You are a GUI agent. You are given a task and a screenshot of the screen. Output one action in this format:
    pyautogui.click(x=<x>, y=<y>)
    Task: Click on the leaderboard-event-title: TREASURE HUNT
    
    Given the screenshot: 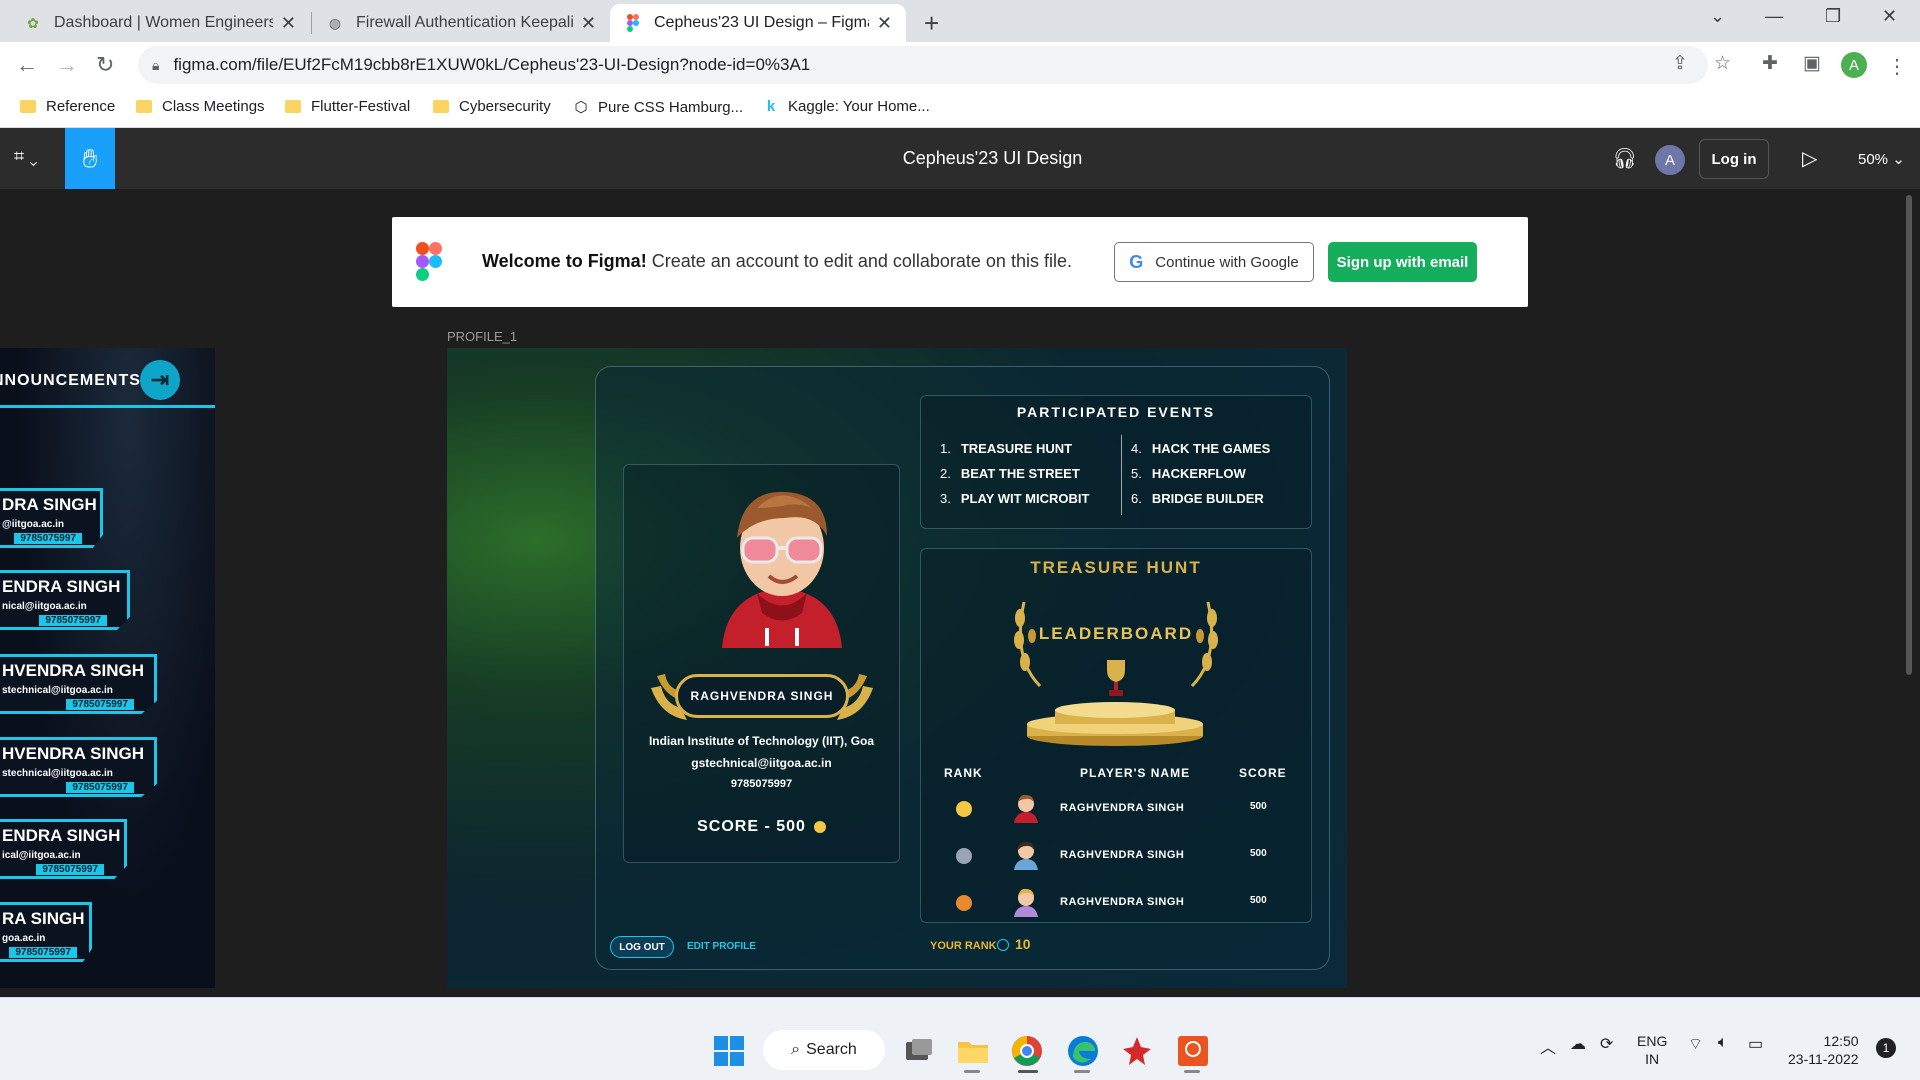 What is the action you would take?
    pyautogui.click(x=1116, y=567)
    